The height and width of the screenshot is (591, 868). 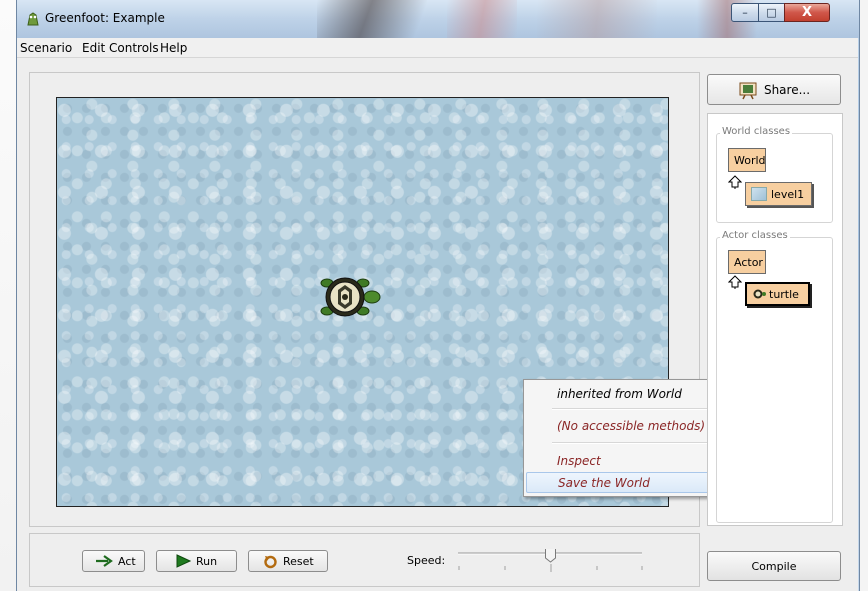 What do you see at coordinates (438, 19) in the screenshot?
I see `title-bar: Greenfoot: Example – □ X` at bounding box center [438, 19].